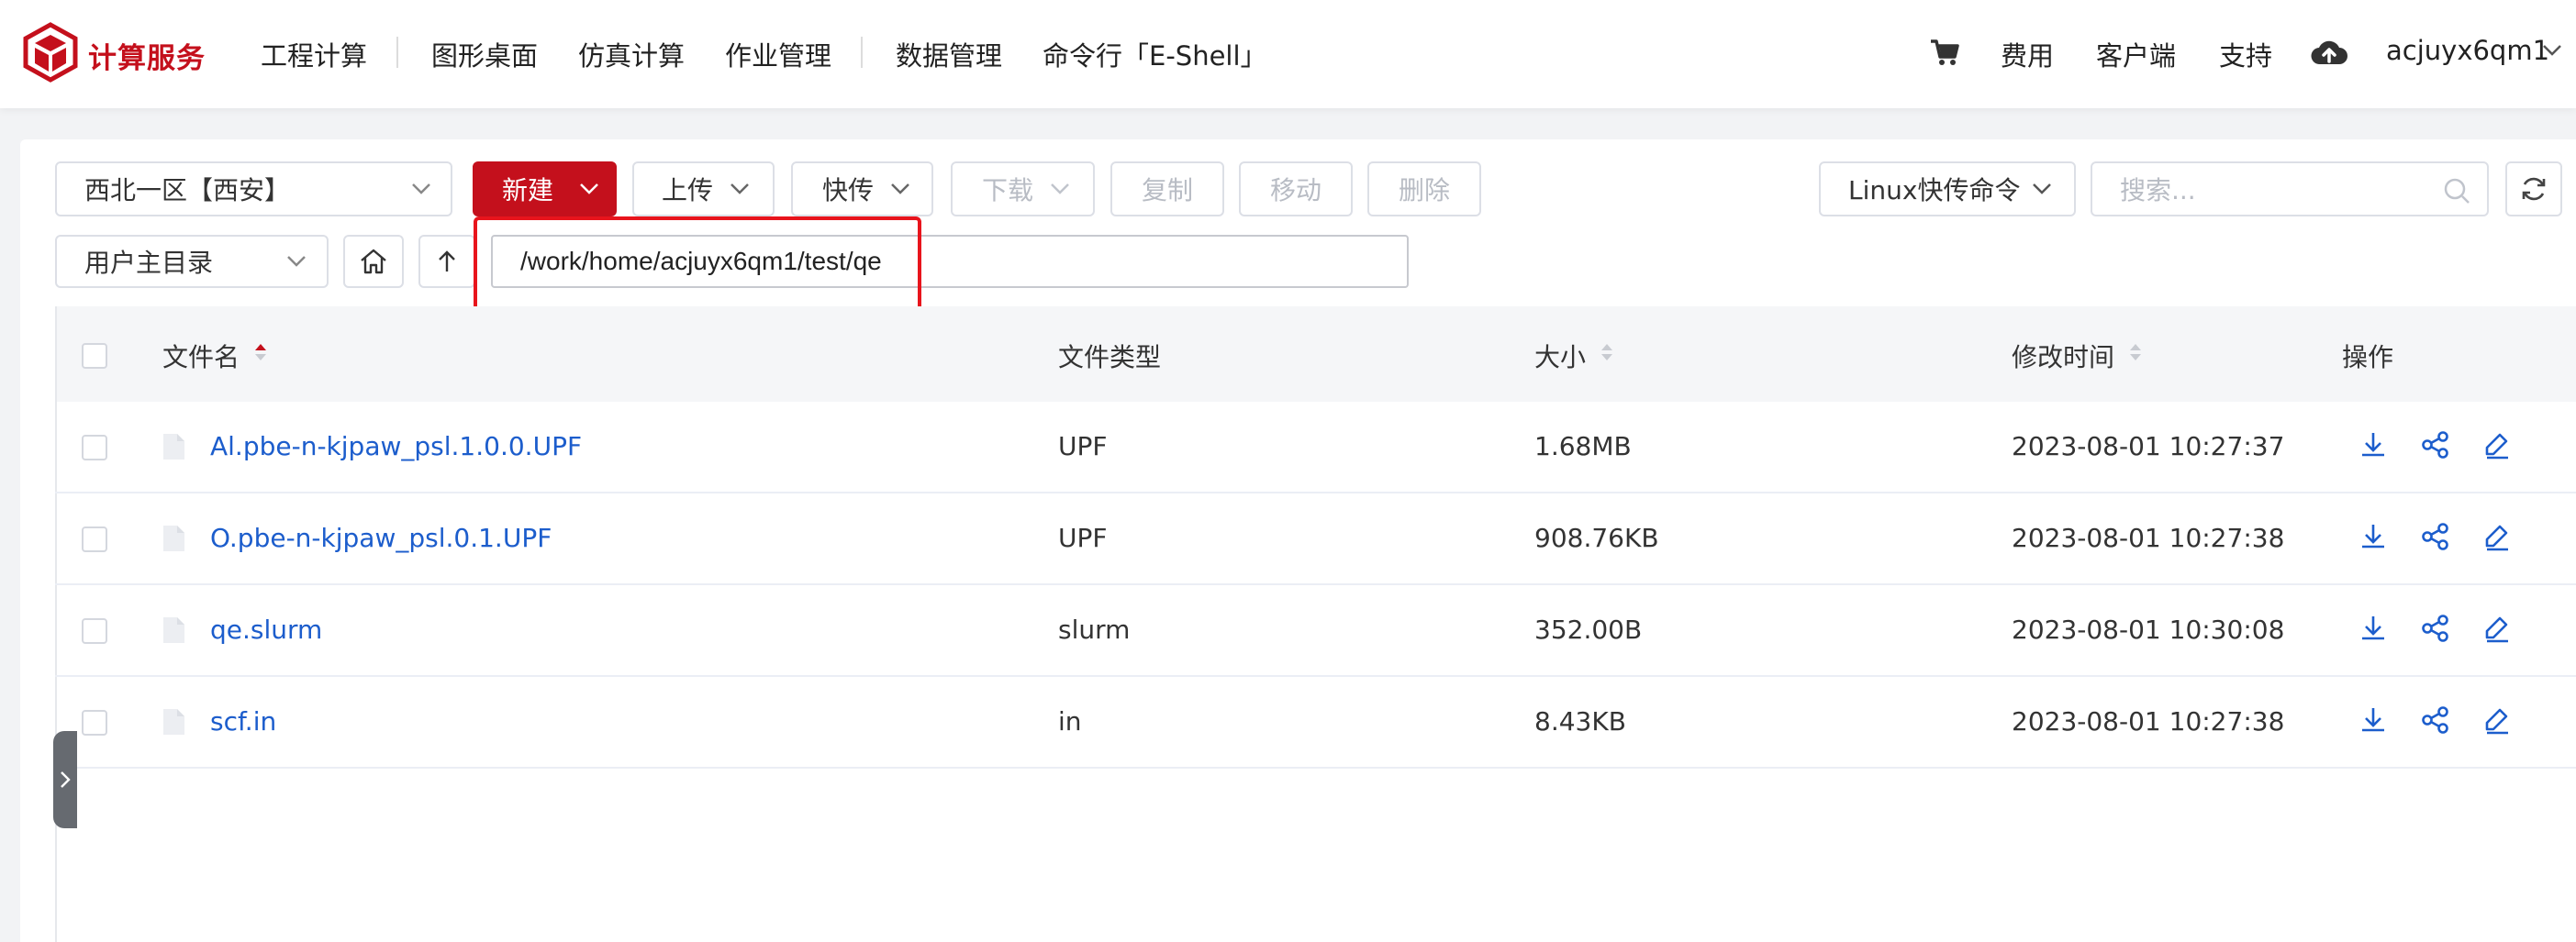  I want to click on file-size: 8.43KB, so click(1580, 721).